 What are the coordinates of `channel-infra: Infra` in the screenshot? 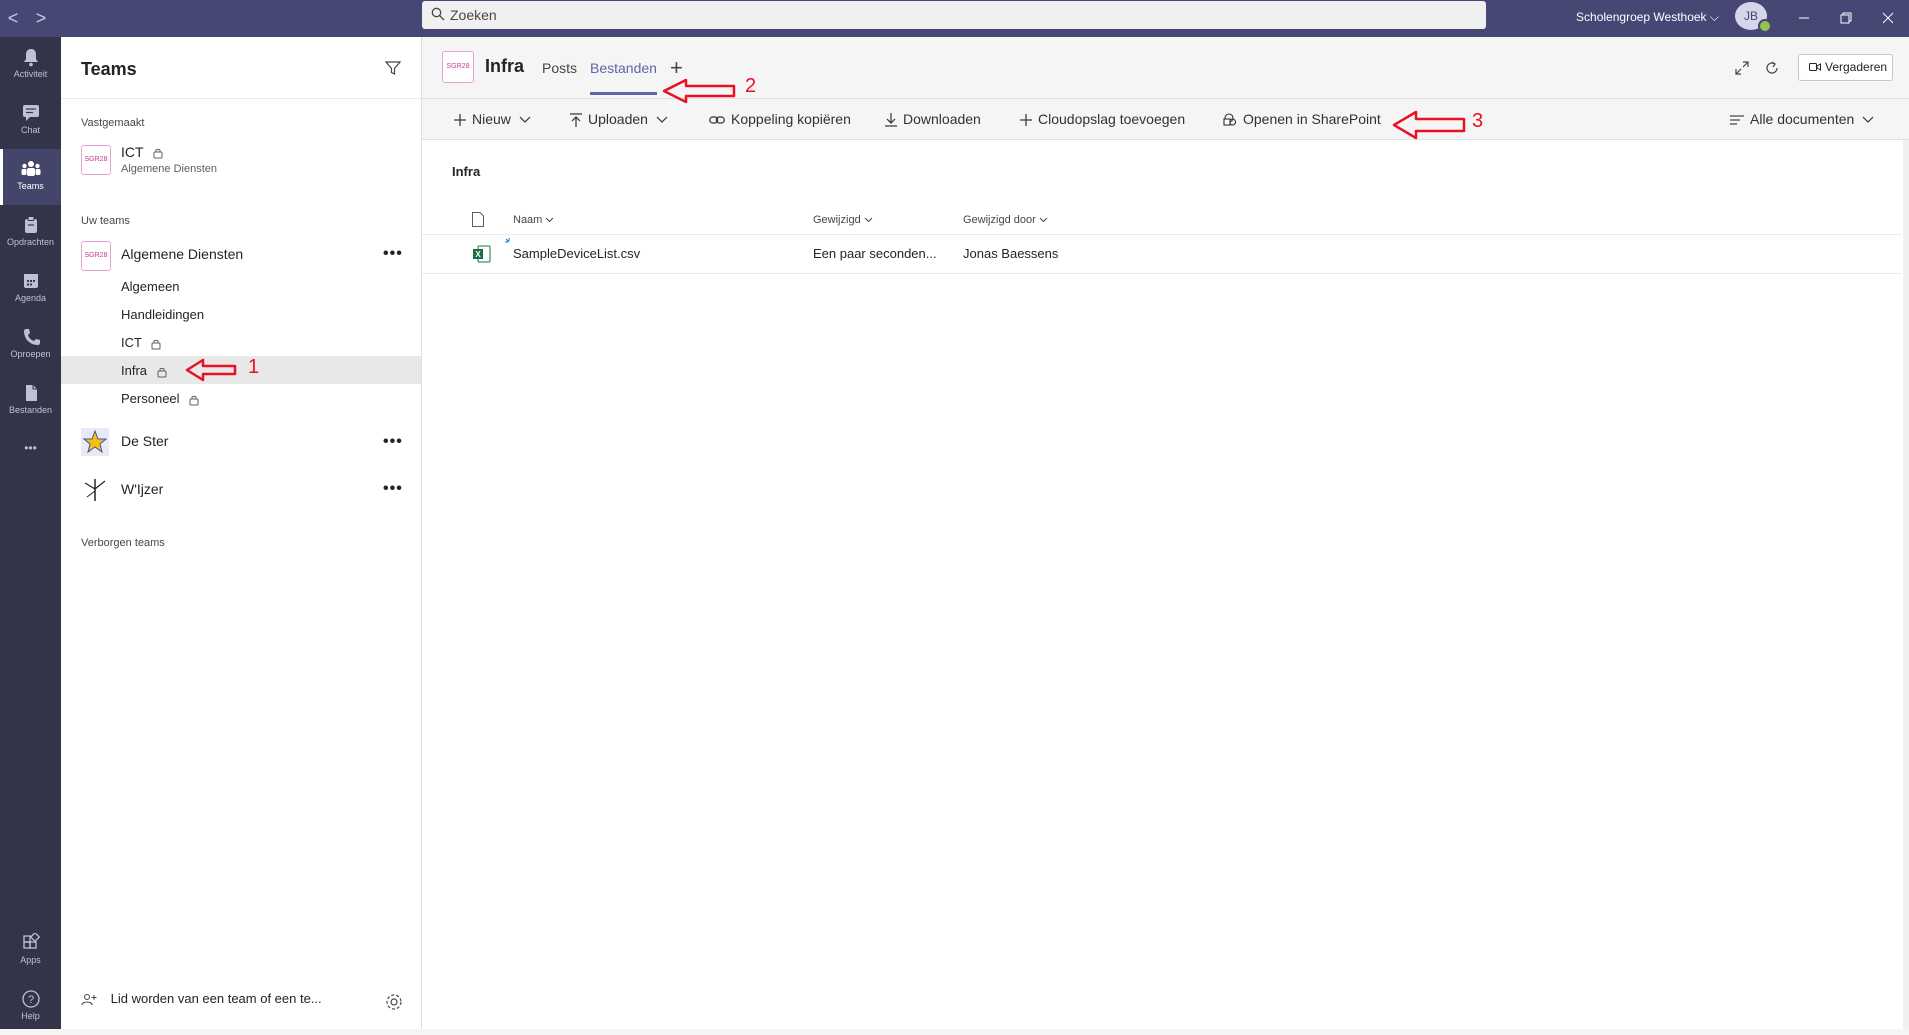 It's located at (144, 370).